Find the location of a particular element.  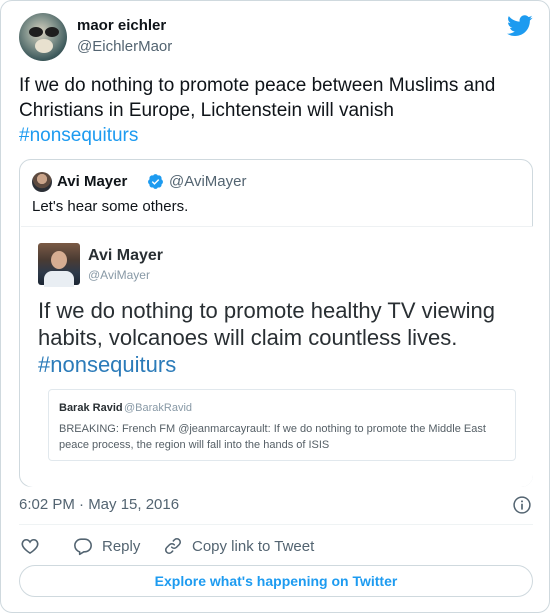

info-icon is located at coordinates (522, 505).